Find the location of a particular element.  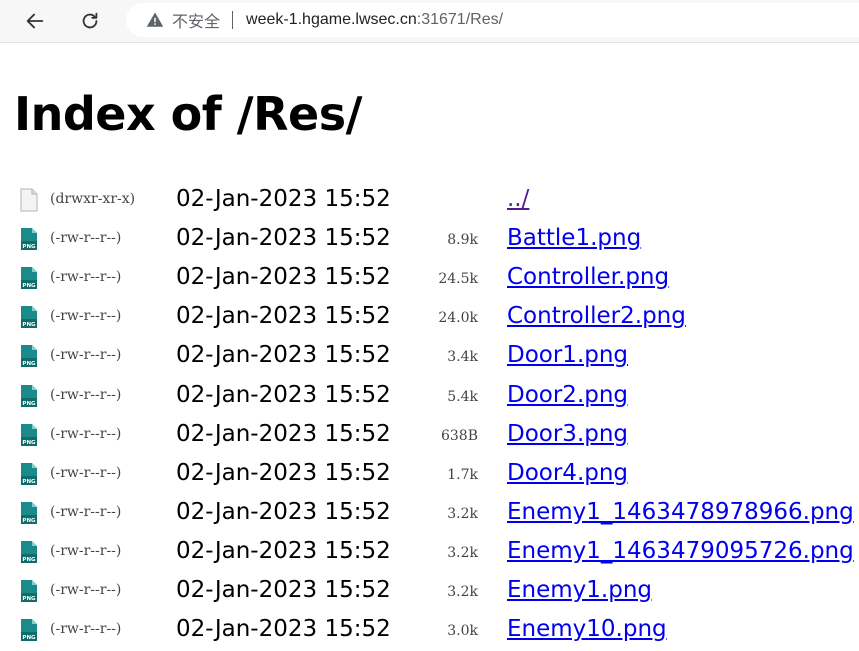

table-row: (drwxr-xr-x) 02-Jan-2023 15:52 ../ is located at coordinates (438, 201).